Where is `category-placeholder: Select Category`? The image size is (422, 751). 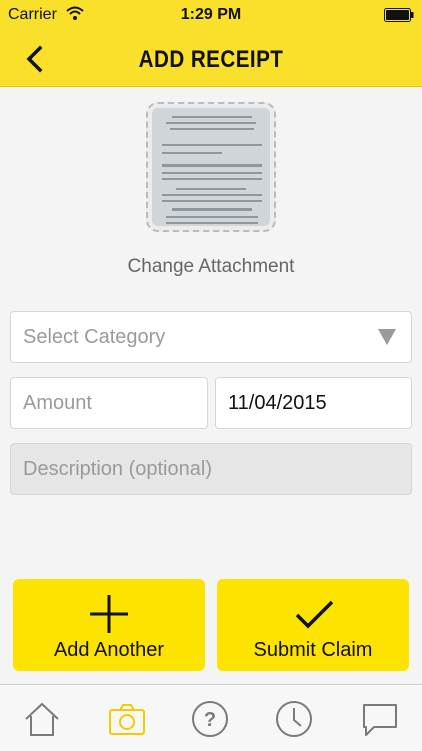 category-placeholder: Select Category is located at coordinates (94, 336).